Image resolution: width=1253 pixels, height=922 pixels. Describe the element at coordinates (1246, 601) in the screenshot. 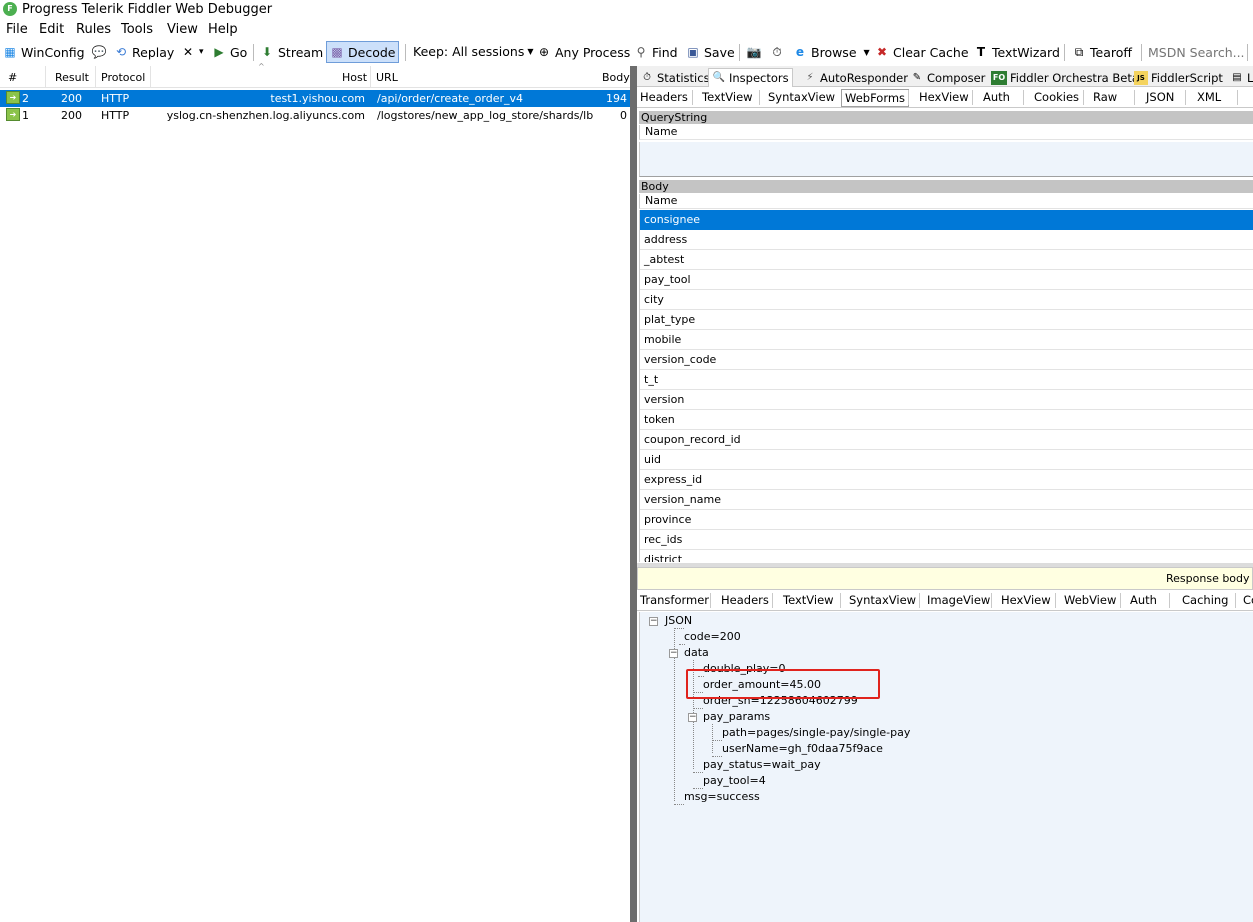

I see `resp-tab-cookies: Co` at that location.